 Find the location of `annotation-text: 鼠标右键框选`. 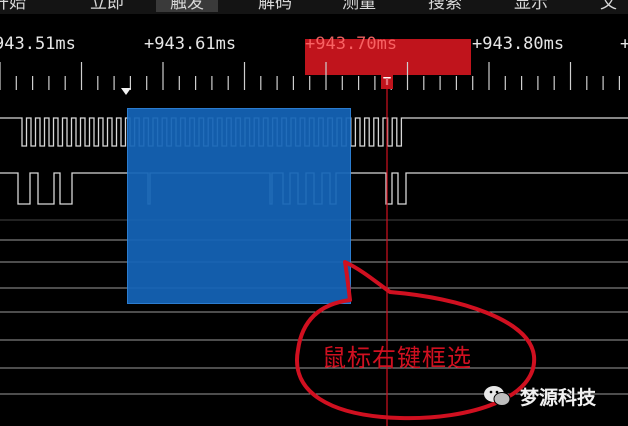

annotation-text: 鼠标右键框选 is located at coordinates (397, 358).